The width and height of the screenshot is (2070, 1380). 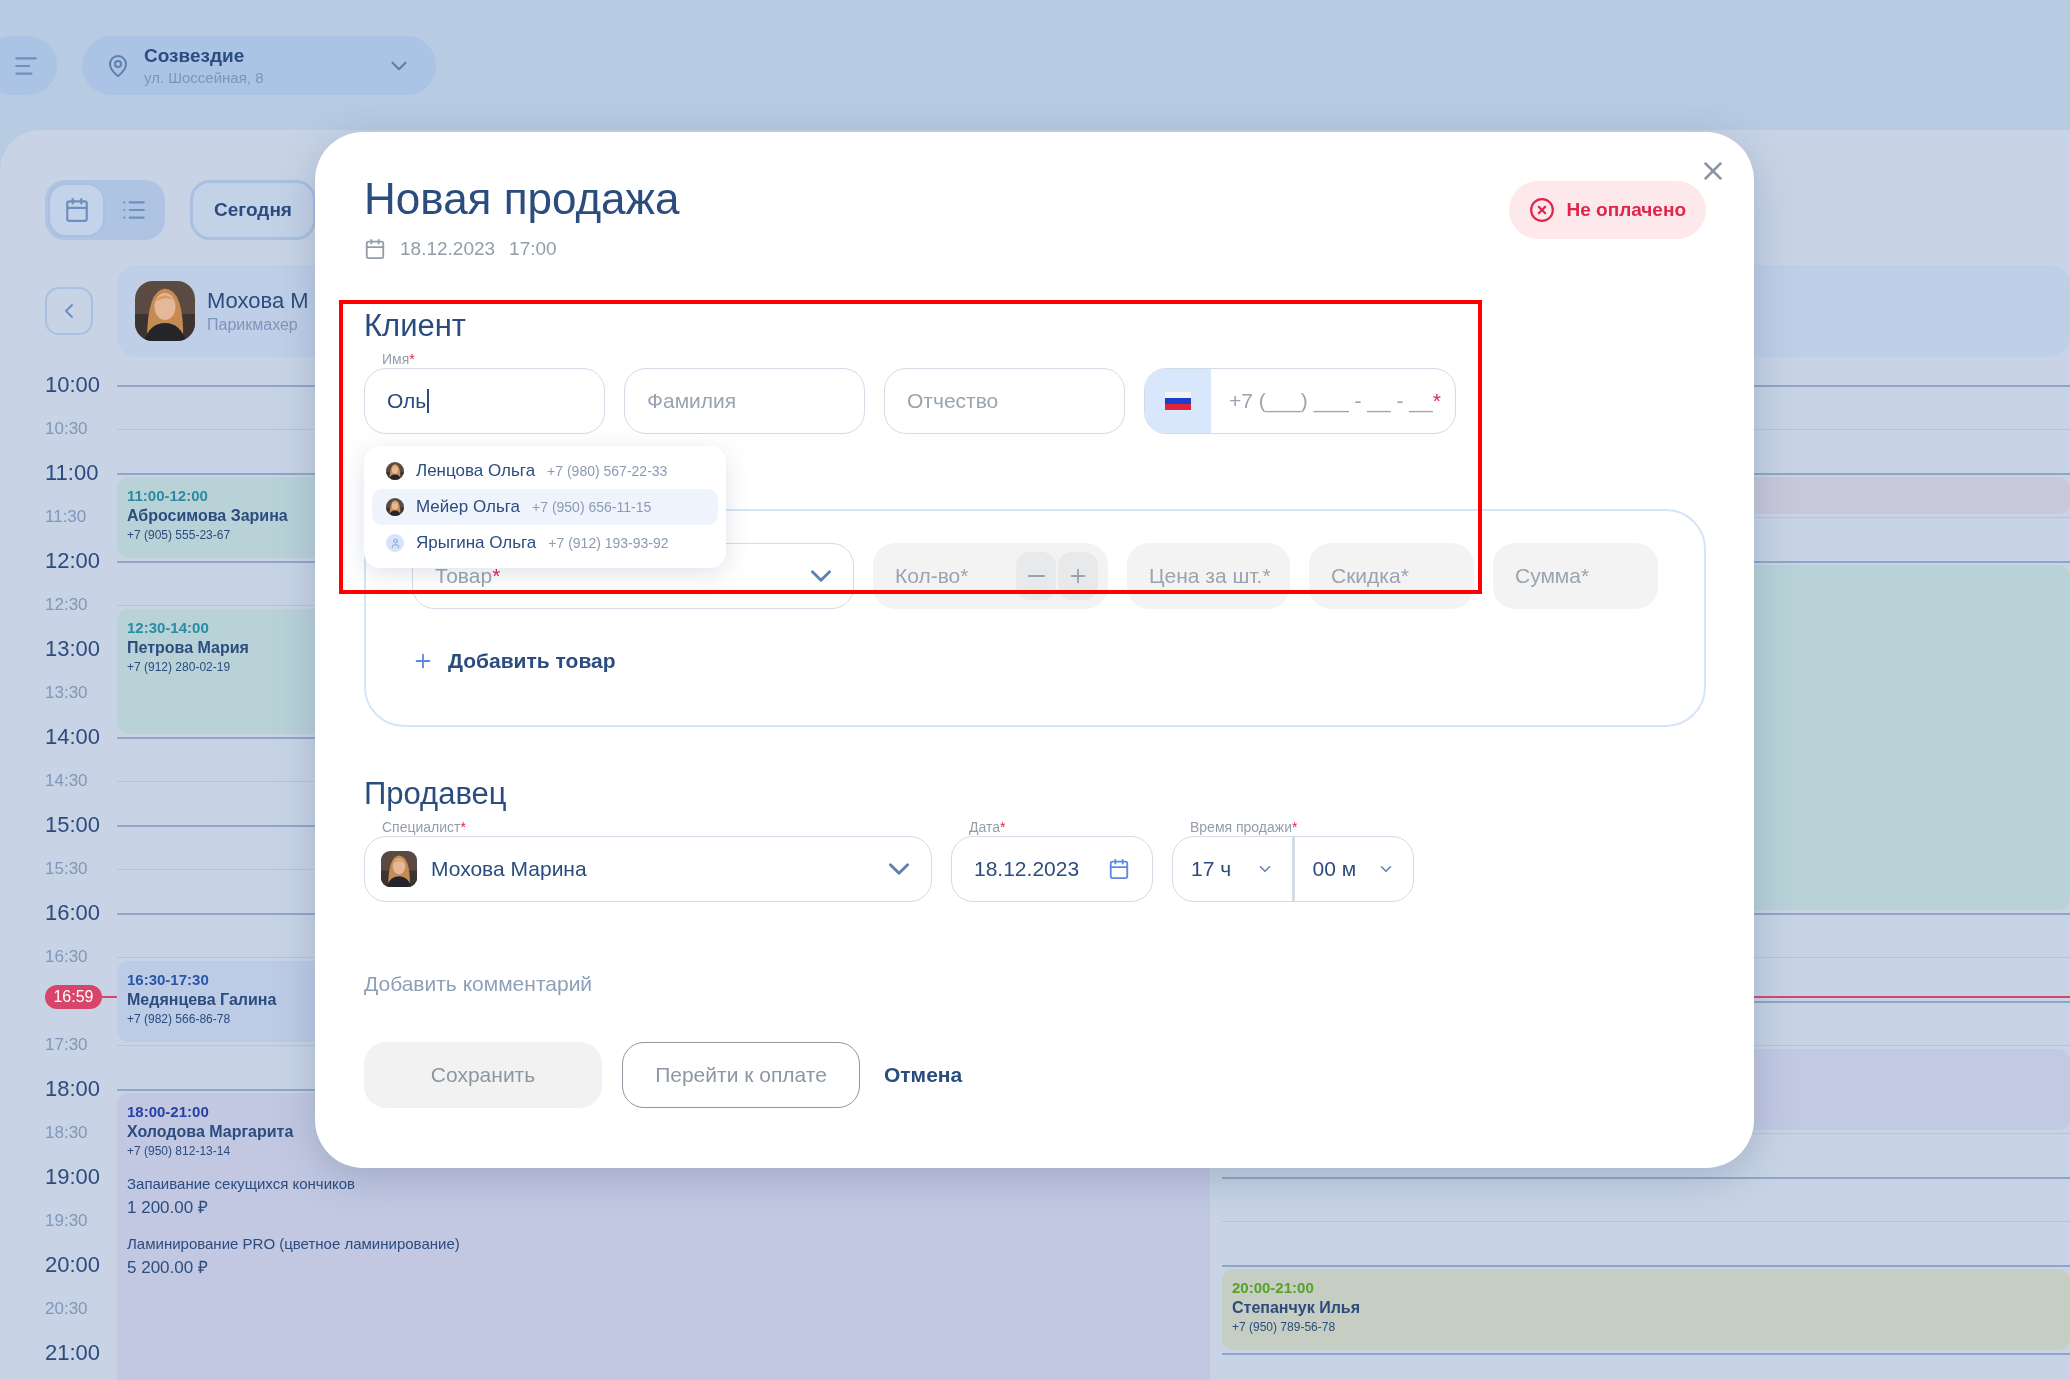 What do you see at coordinates (179, 1151) in the screenshot?
I see `client-phone: +7 (950) 812-13-14` at bounding box center [179, 1151].